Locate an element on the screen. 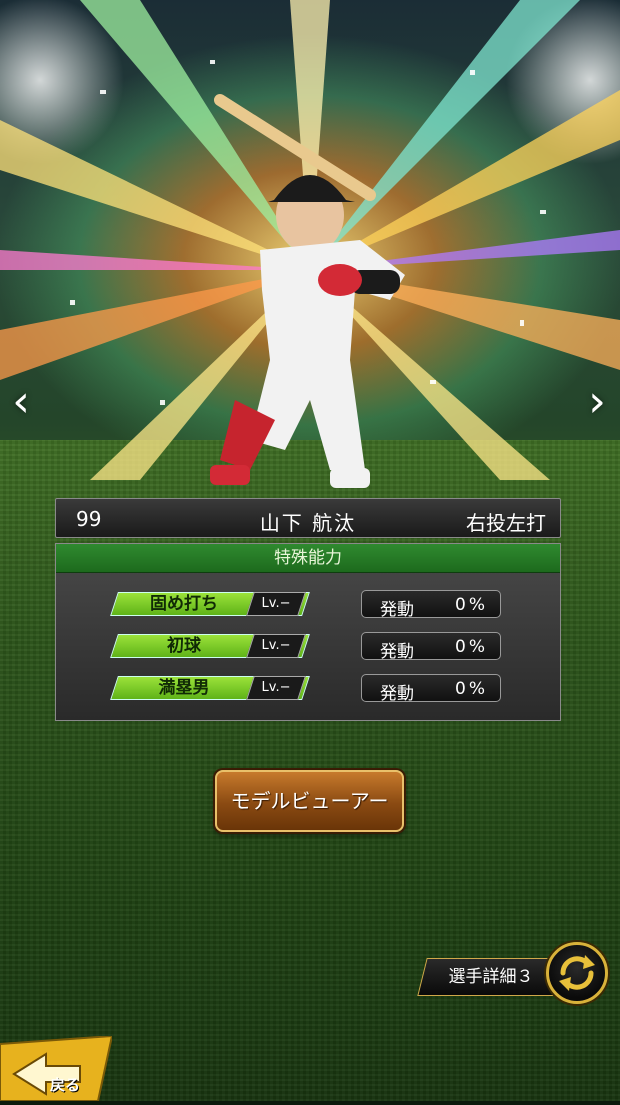 Image resolution: width=620 pixels, height=1105 pixels. ability-row: 満塁男 Lv.− 発動 0% is located at coordinates (308, 689).